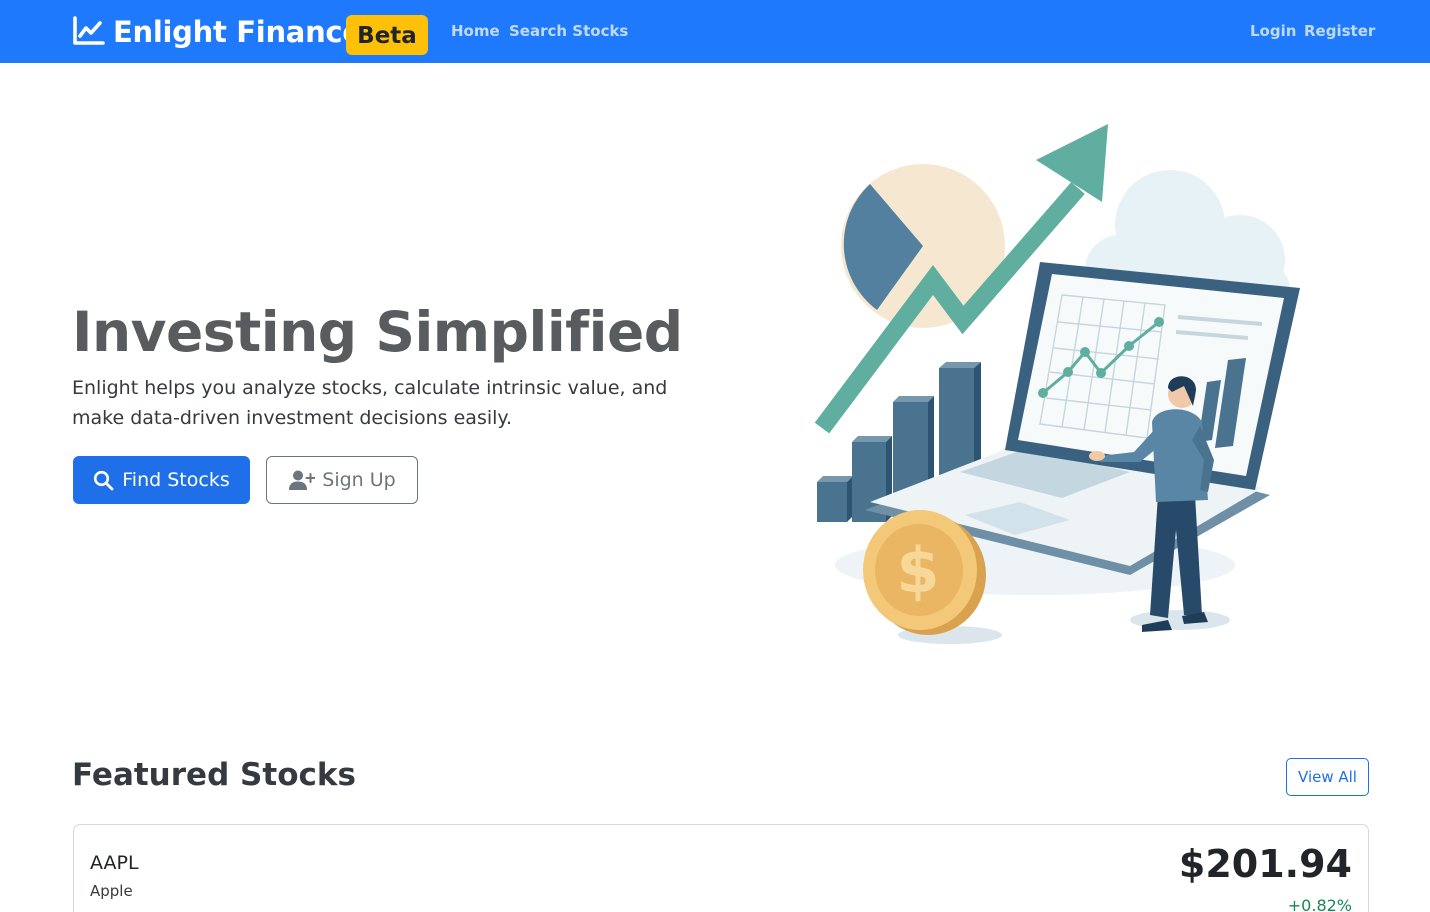 Image resolution: width=1430 pixels, height=912 pixels. I want to click on search-icon, so click(104, 480).